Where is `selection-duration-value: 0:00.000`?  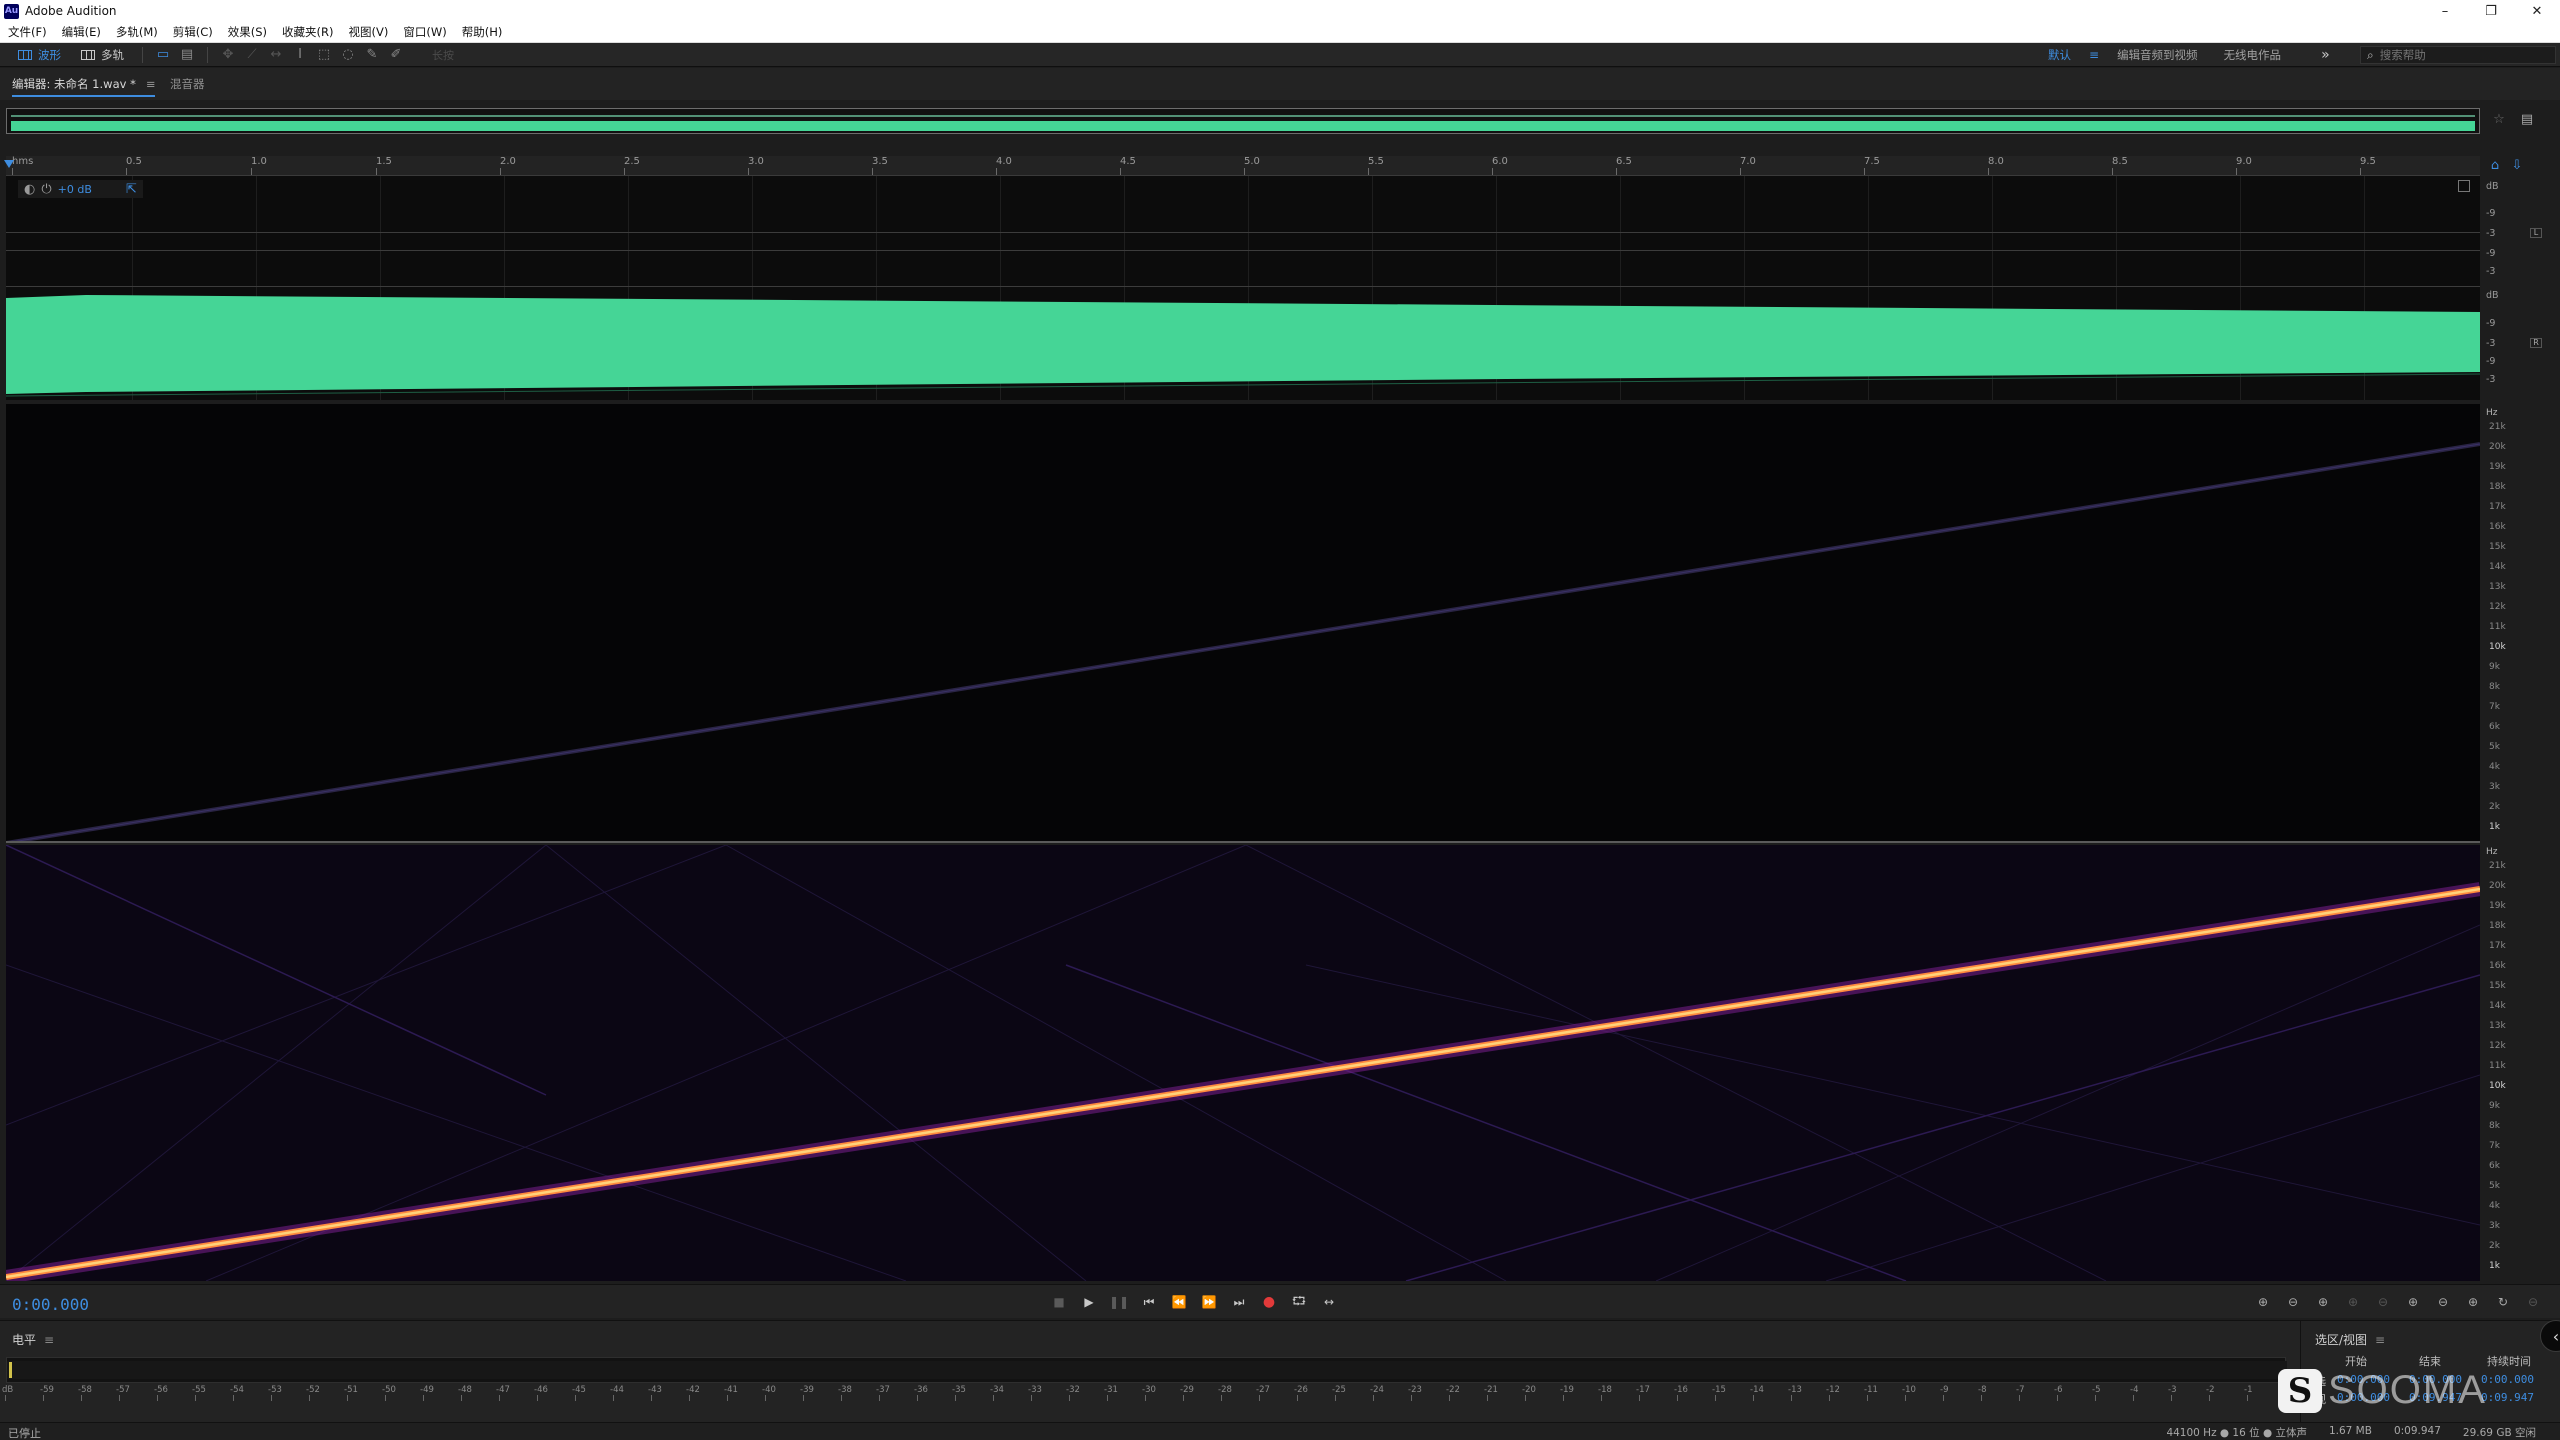
selection-duration-value: 0:00.000 is located at coordinates (2507, 1379).